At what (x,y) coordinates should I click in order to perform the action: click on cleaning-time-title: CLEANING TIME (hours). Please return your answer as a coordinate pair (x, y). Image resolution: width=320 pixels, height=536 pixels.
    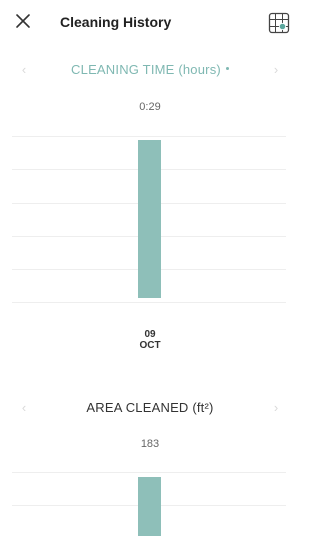
    Looking at the image, I should click on (150, 69).